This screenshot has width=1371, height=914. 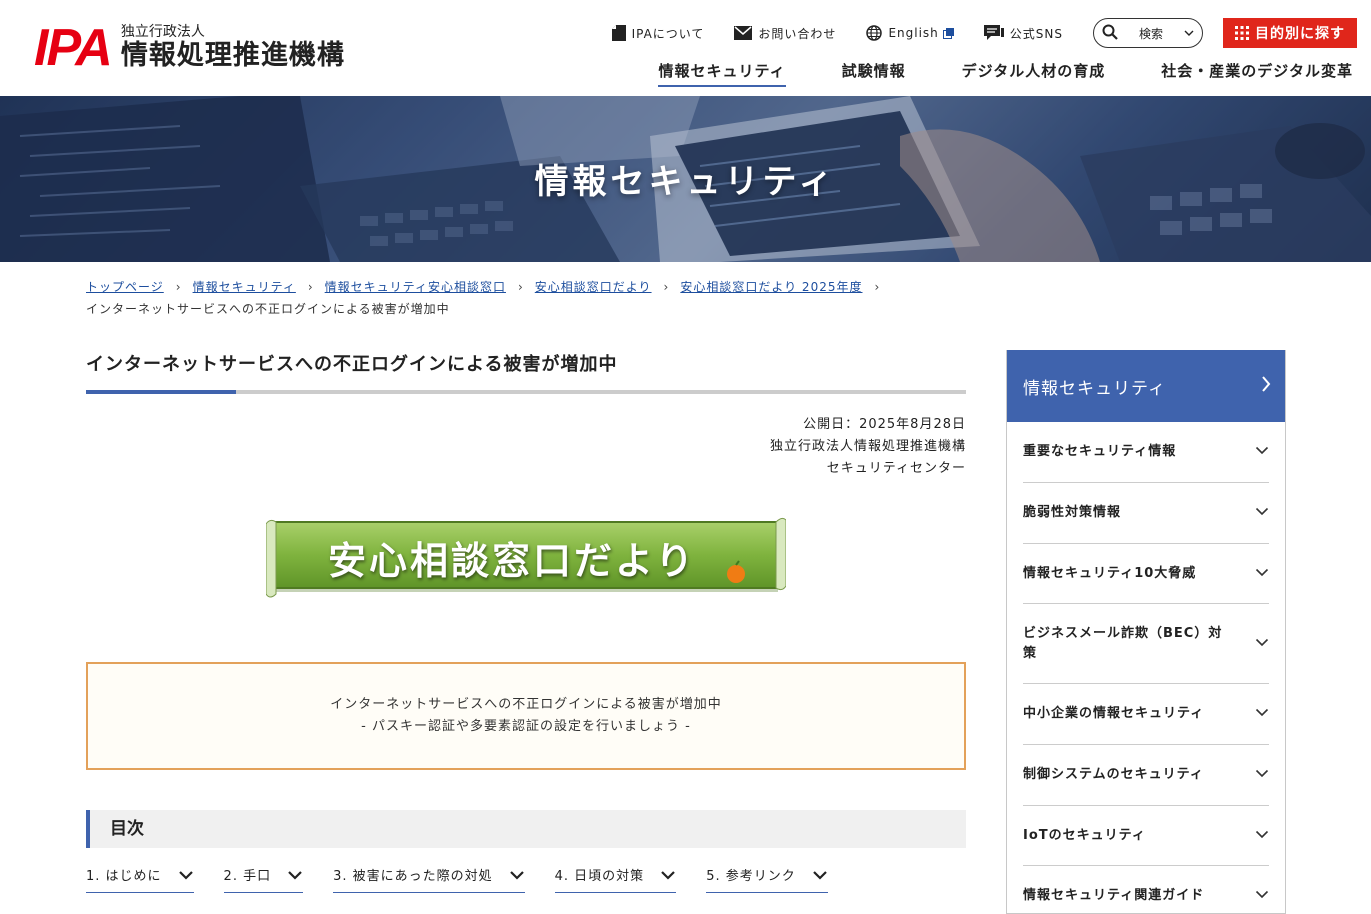 What do you see at coordinates (73, 48) in the screenshot?
I see `logo-mark: IPA` at bounding box center [73, 48].